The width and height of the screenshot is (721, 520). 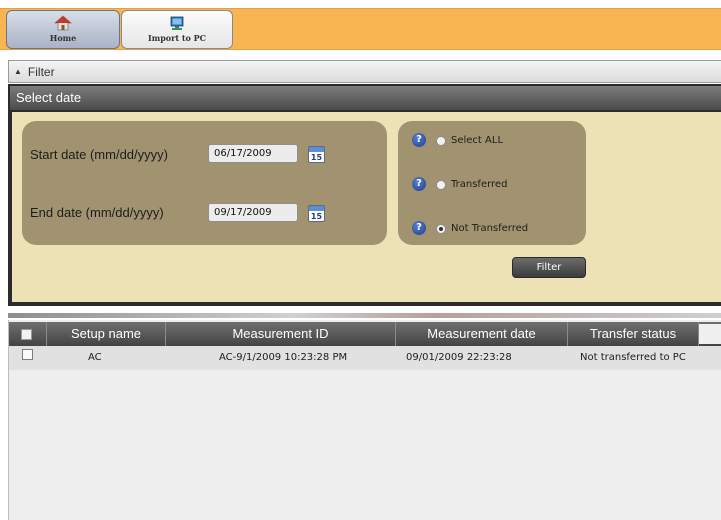 I want to click on column-header-filler, so click(x=710, y=334).